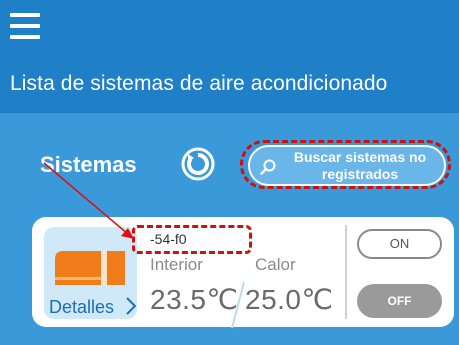 Image resolution: width=459 pixels, height=345 pixels. I want to click on chevron-right-icon, so click(131, 306).